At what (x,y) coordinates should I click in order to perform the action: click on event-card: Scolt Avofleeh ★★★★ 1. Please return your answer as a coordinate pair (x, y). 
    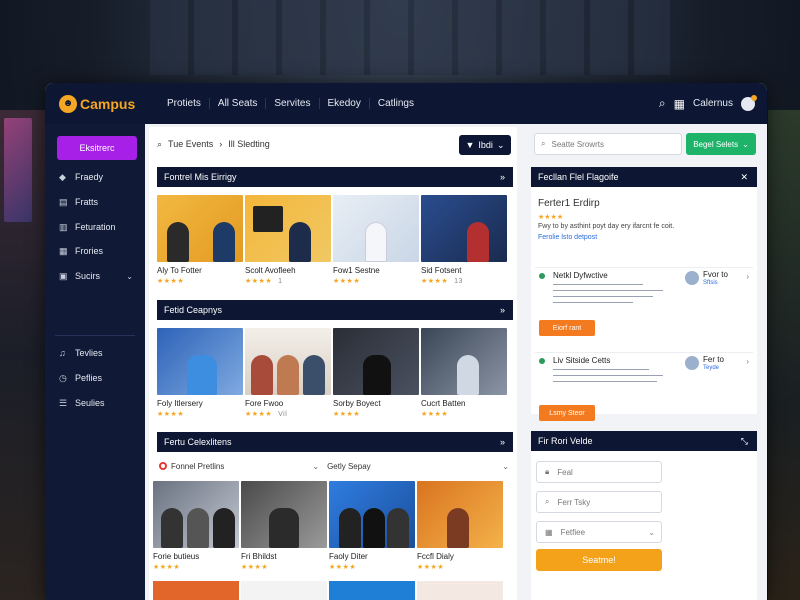
    Looking at the image, I should click on (288, 240).